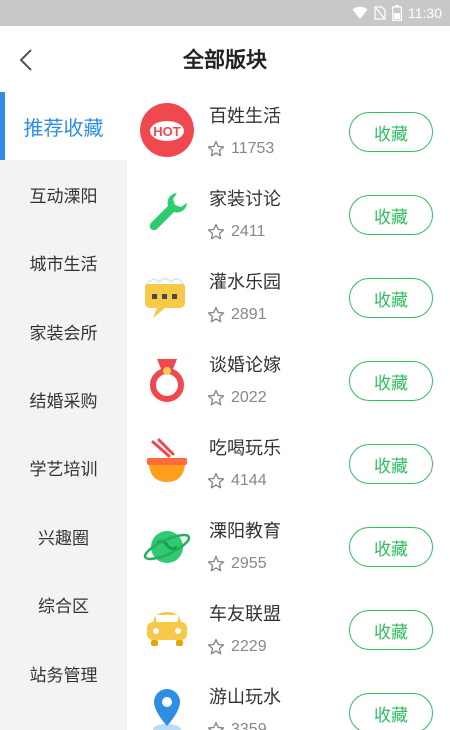 Image resolution: width=450 pixels, height=730 pixels. Describe the element at coordinates (248, 231) in the screenshot. I see `board-favorite-count: 2411` at that location.